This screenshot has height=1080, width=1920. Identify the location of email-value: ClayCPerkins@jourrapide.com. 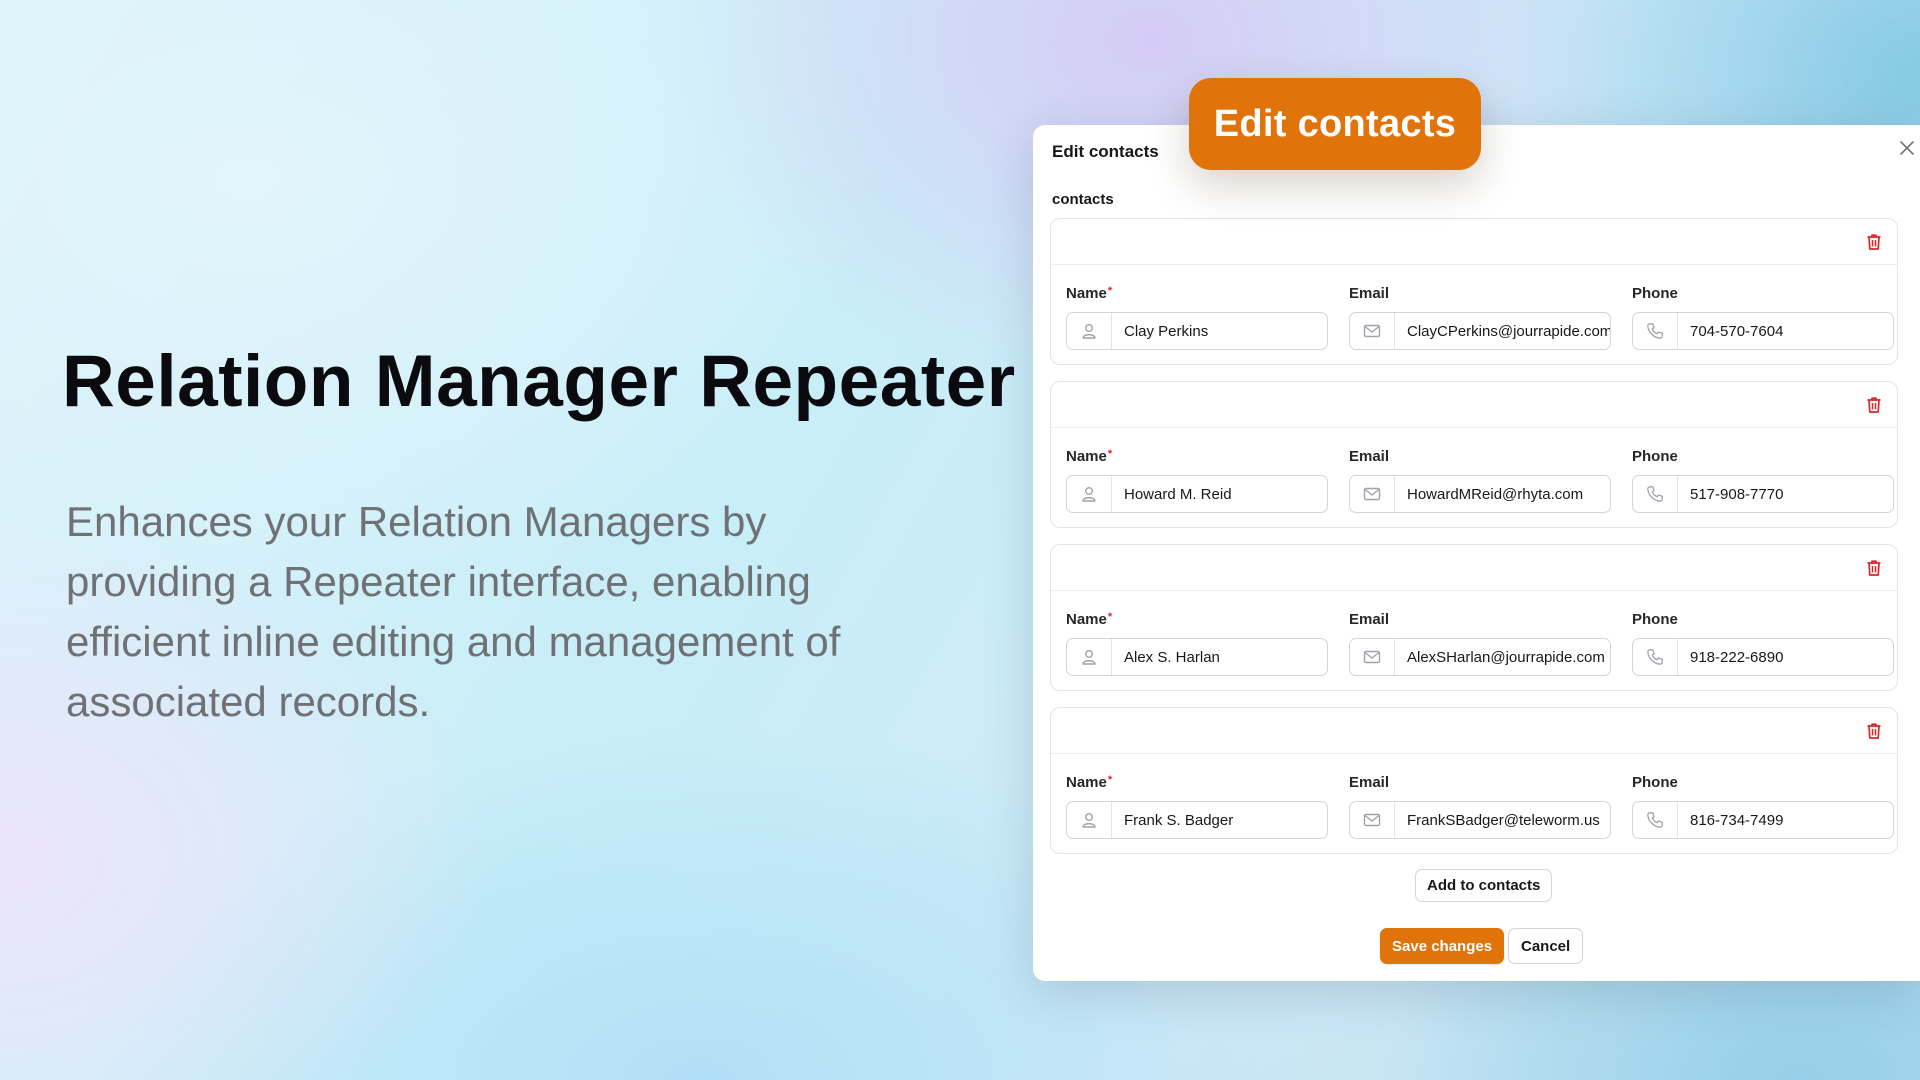
(1508, 331).